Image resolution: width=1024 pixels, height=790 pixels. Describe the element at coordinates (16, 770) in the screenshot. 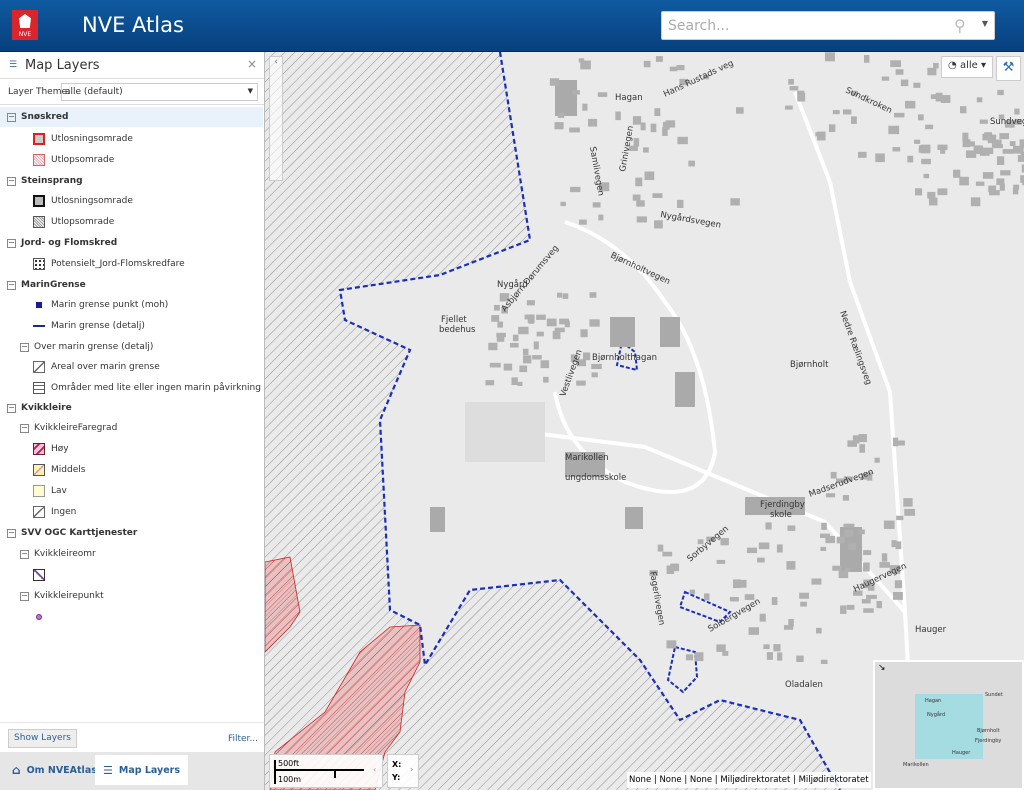

I see `home-icon: ⌂` at that location.